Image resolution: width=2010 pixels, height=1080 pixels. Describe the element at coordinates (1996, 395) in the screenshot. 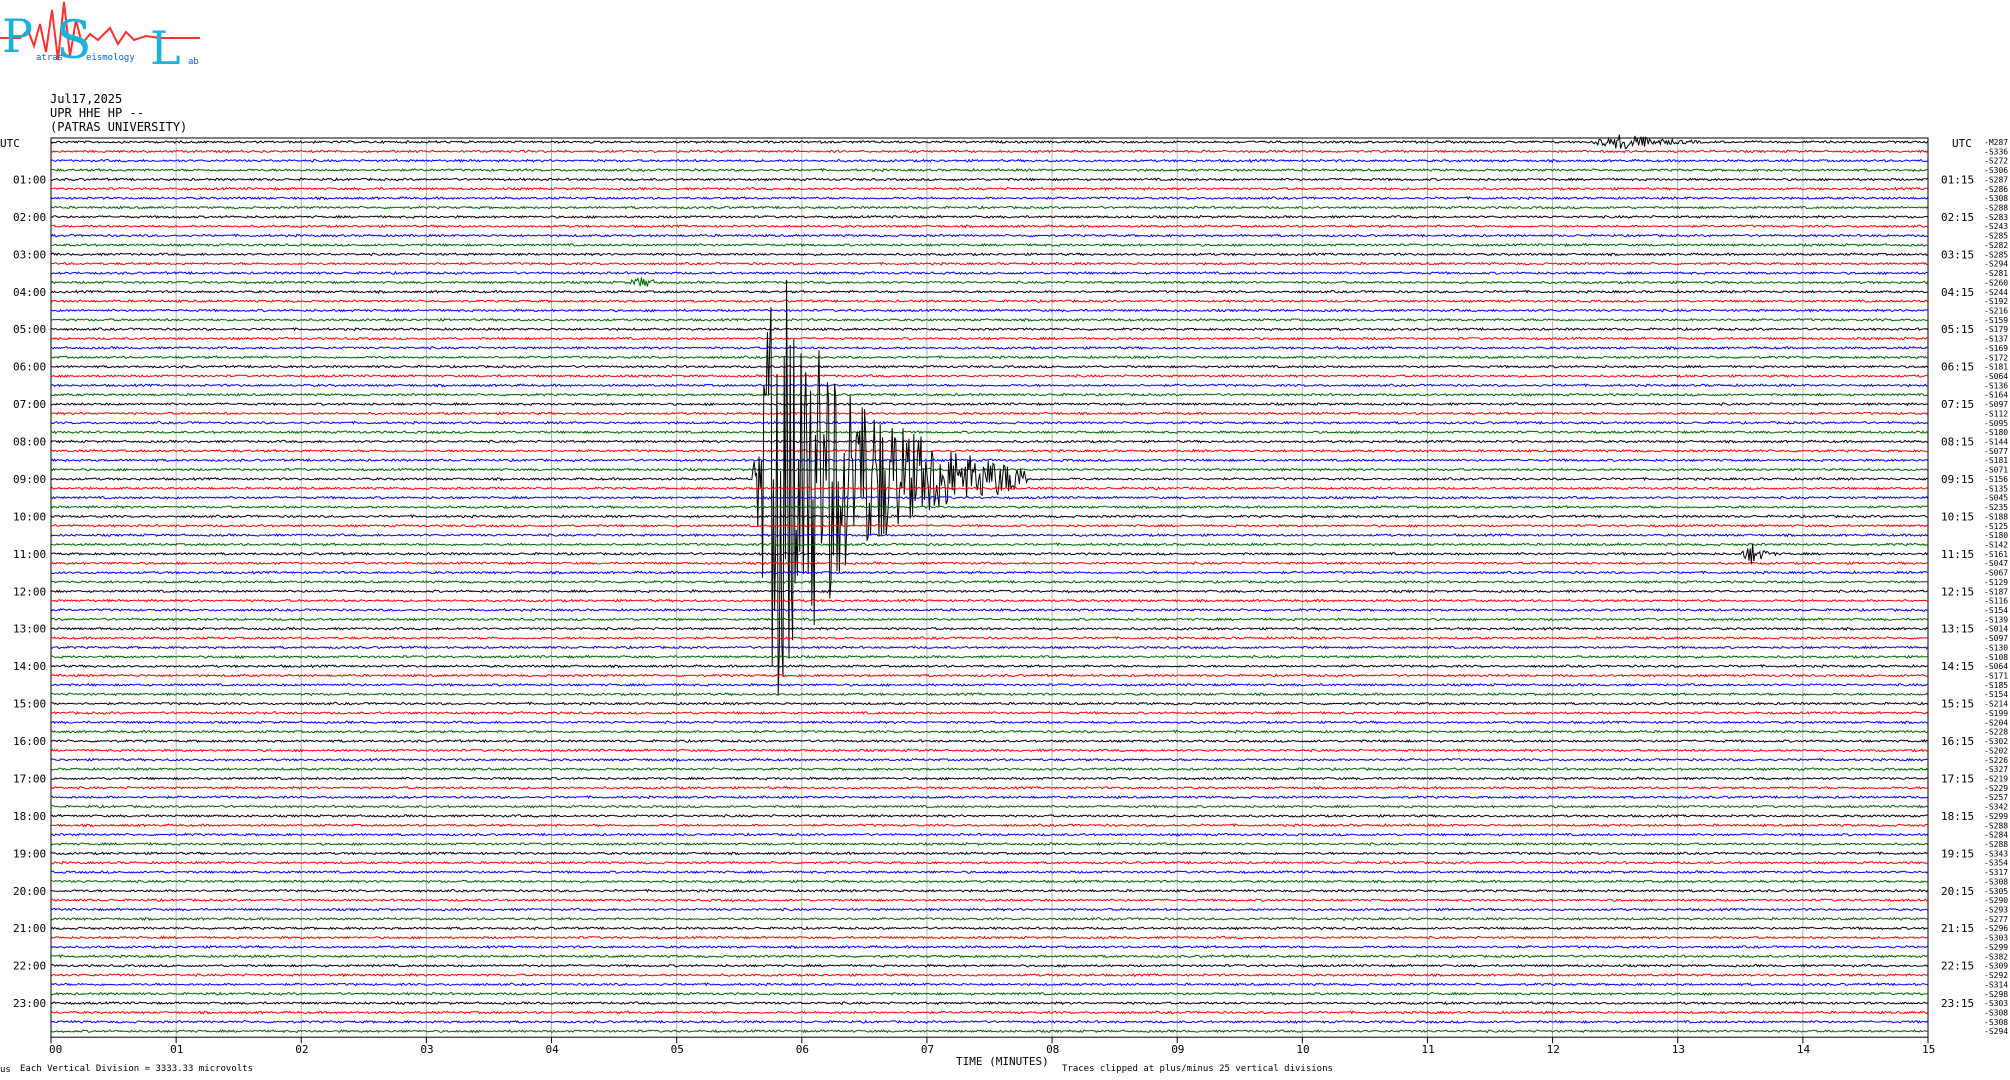

I see `trace-offset-label: -S164` at that location.